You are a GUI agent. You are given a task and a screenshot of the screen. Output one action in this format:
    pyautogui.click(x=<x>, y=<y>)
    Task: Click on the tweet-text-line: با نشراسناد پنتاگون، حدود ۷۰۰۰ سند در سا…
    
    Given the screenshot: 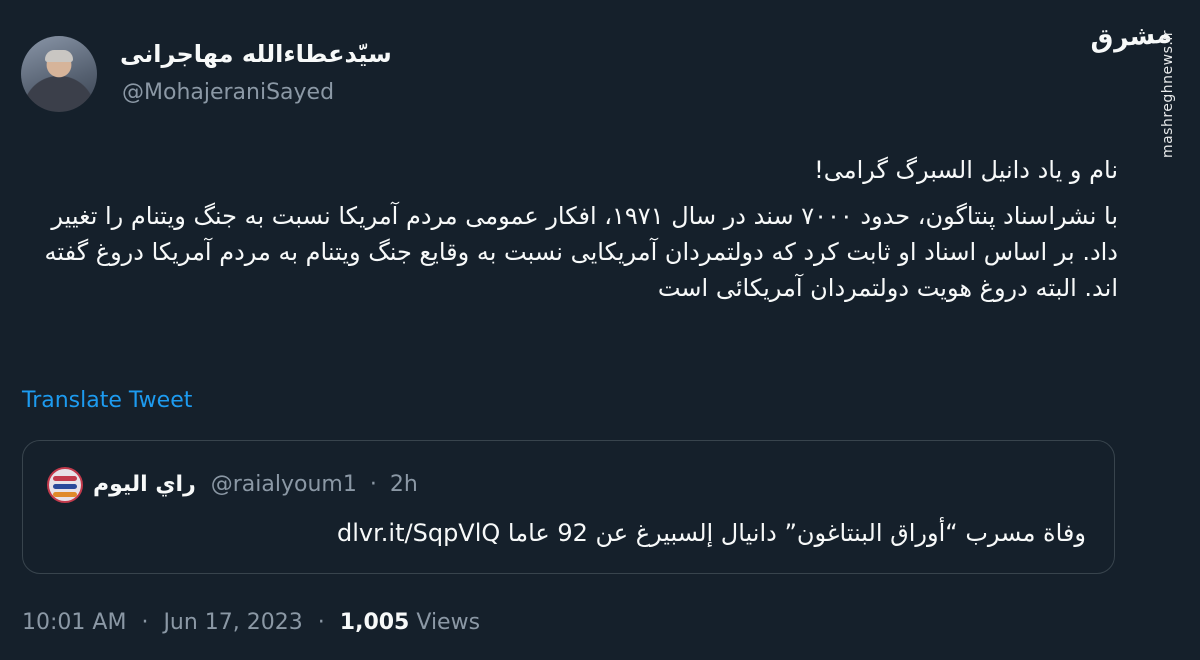 What is the action you would take?
    pyautogui.click(x=581, y=252)
    